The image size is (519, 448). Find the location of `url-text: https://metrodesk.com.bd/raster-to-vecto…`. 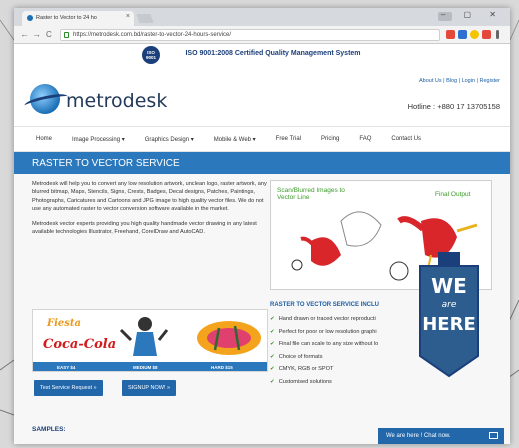

url-text: https://metrodesk.com.bd/raster-to-vecto… is located at coordinates (152, 35).